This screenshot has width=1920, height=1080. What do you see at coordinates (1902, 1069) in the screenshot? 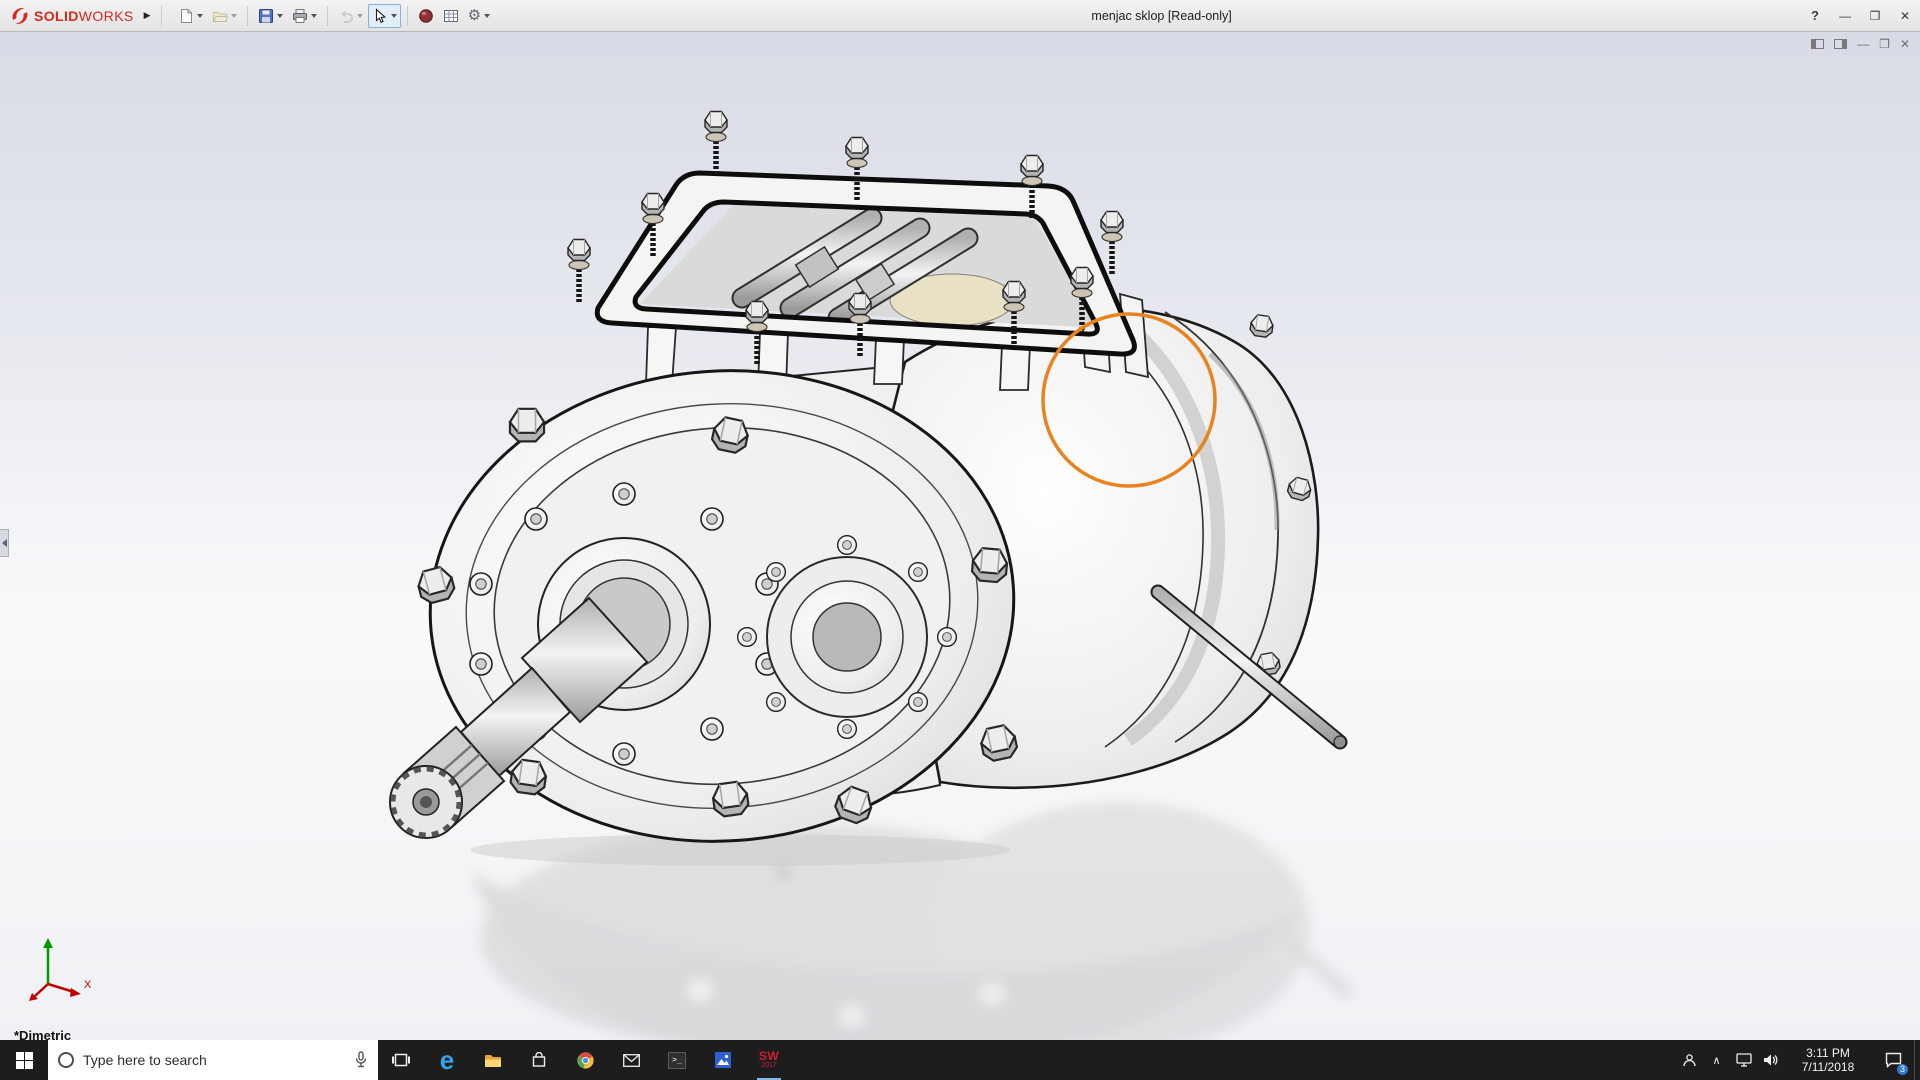
I see `notification-badge: 3` at bounding box center [1902, 1069].